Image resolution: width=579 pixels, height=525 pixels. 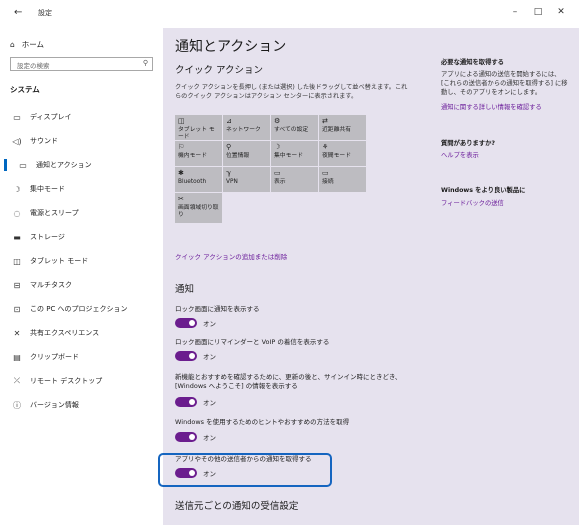 I want to click on sidebar-item-projection: ⊡ この PC へのプロジェクション, so click(x=70, y=309).